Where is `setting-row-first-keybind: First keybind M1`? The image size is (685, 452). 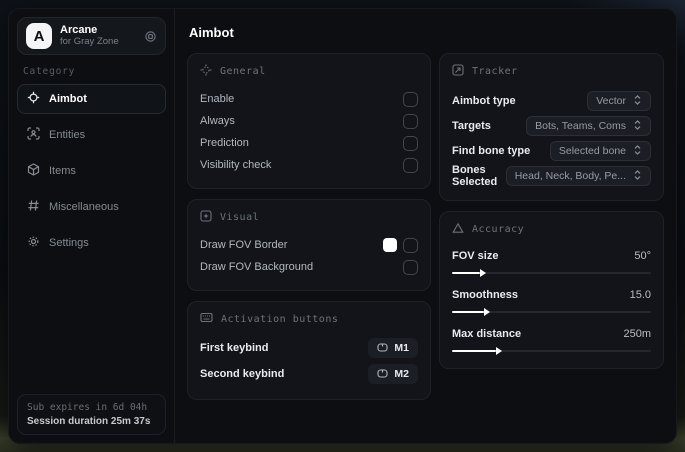 setting-row-first-keybind: First keybind M1 is located at coordinates (309, 348).